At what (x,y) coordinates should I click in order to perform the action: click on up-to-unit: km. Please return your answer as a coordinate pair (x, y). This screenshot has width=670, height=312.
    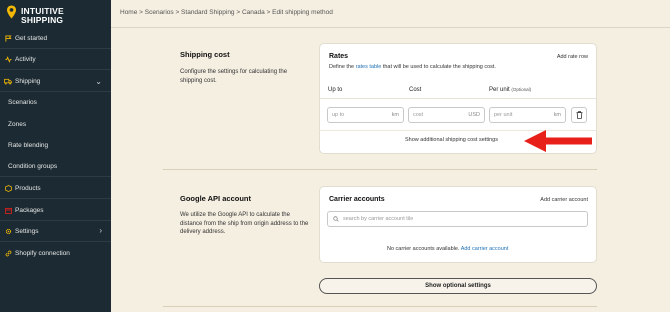
    Looking at the image, I should click on (395, 115).